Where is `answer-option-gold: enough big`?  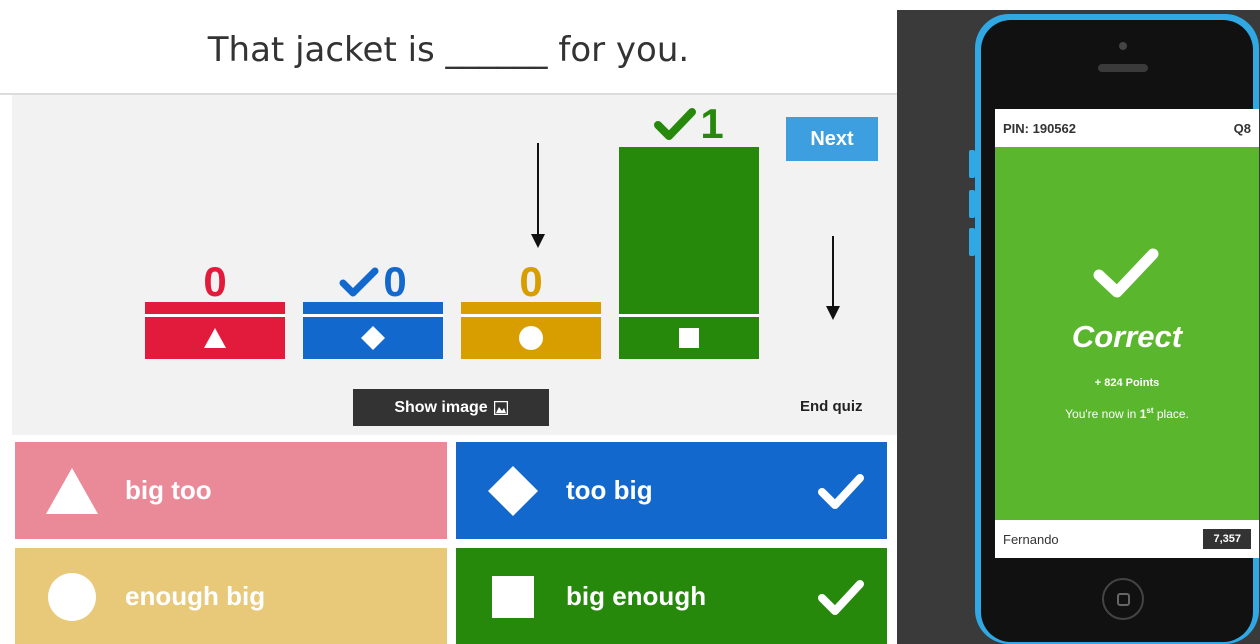 answer-option-gold: enough big is located at coordinates (231, 596).